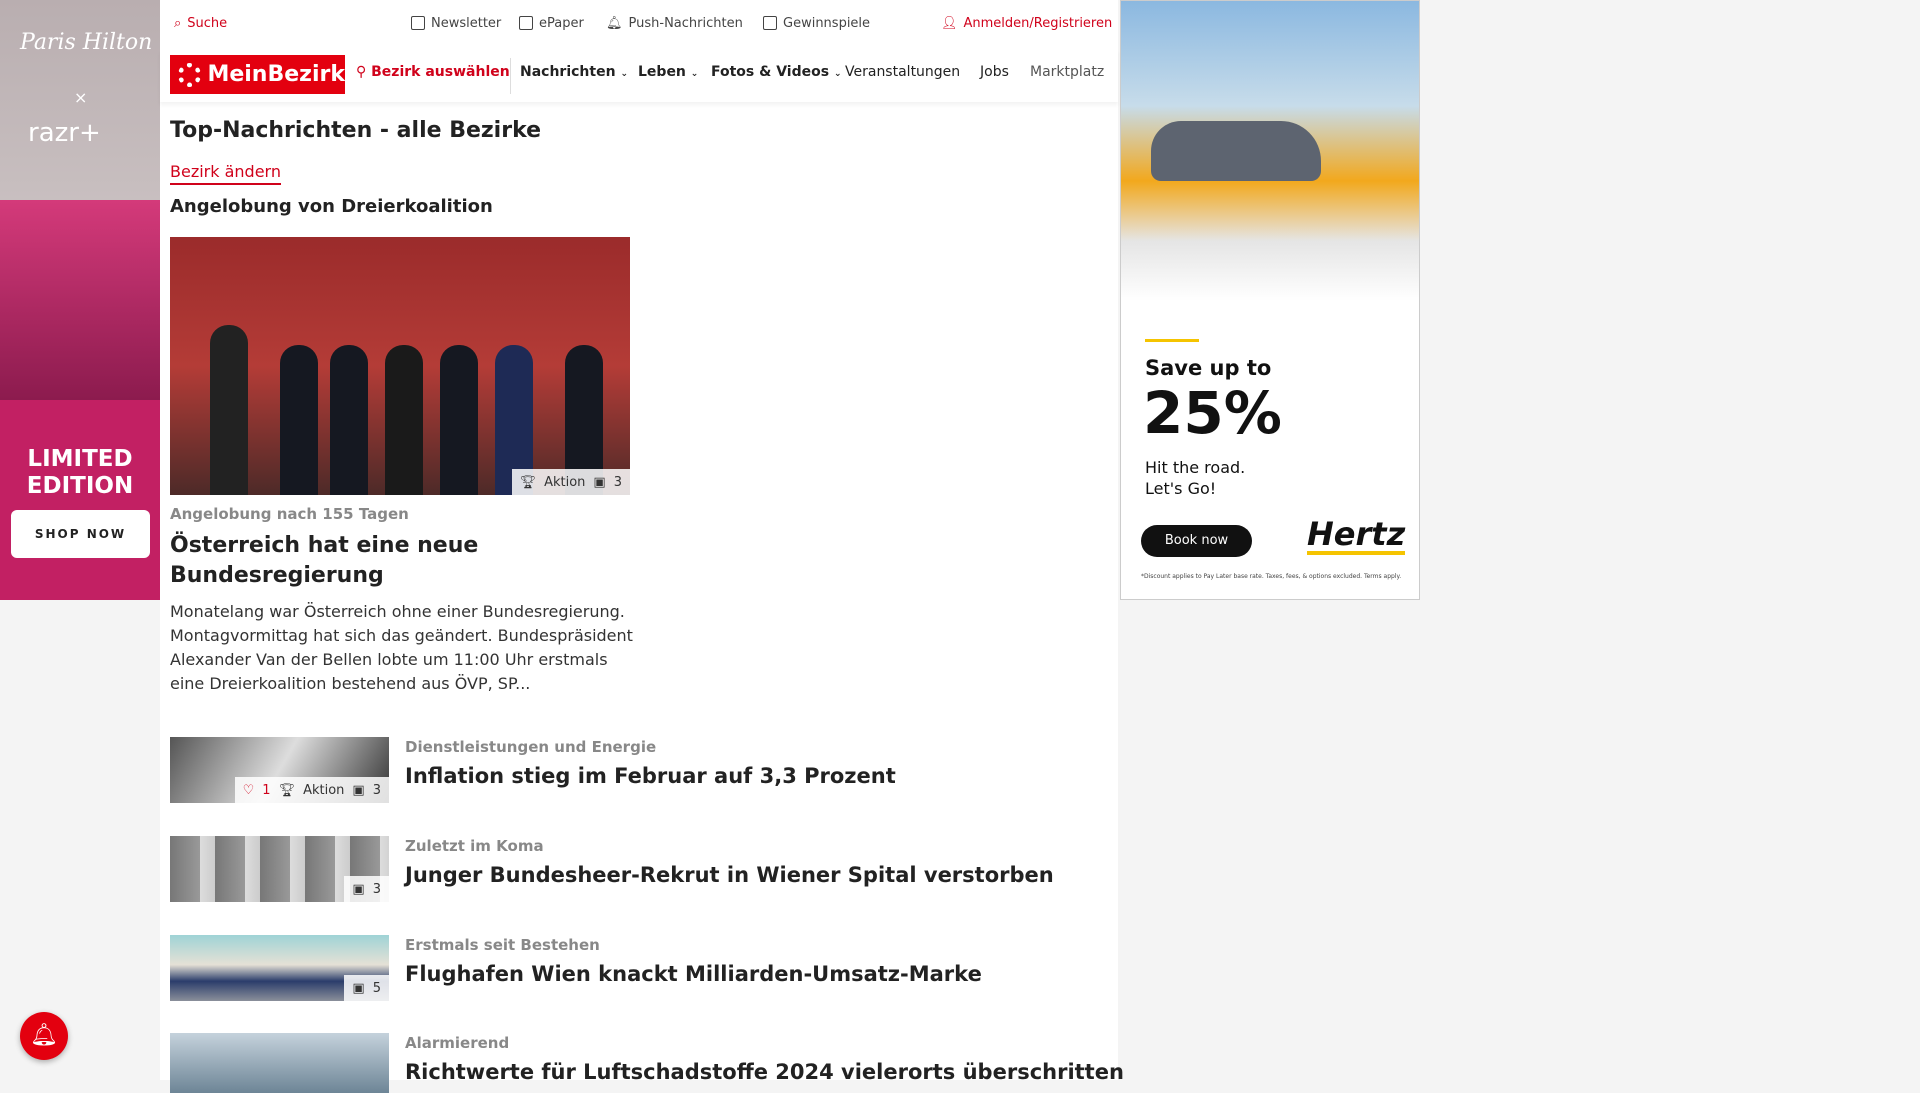 This screenshot has width=1920, height=1093. What do you see at coordinates (1181, 488) in the screenshot?
I see `ad-tagline-2: Let's Go!` at bounding box center [1181, 488].